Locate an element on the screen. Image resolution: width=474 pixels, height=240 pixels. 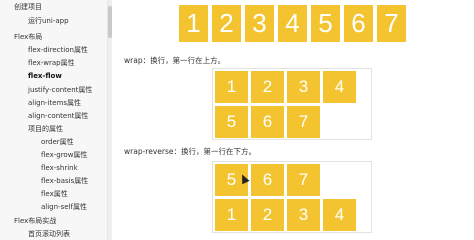
sidebar-item-flex-wrap: flex-wrap属性 is located at coordinates (51, 63).